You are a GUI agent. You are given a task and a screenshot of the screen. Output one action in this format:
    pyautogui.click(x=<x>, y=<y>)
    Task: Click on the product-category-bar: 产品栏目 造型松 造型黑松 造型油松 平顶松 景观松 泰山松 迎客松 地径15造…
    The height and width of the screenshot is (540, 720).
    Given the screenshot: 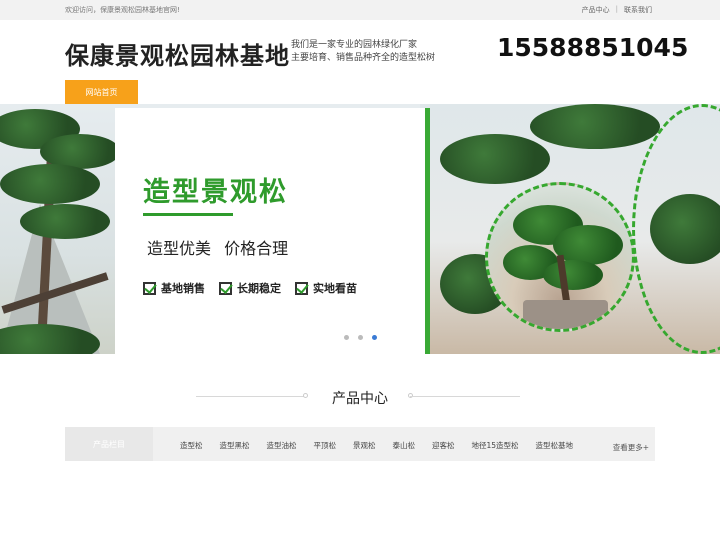 What is the action you would take?
    pyautogui.click(x=360, y=444)
    